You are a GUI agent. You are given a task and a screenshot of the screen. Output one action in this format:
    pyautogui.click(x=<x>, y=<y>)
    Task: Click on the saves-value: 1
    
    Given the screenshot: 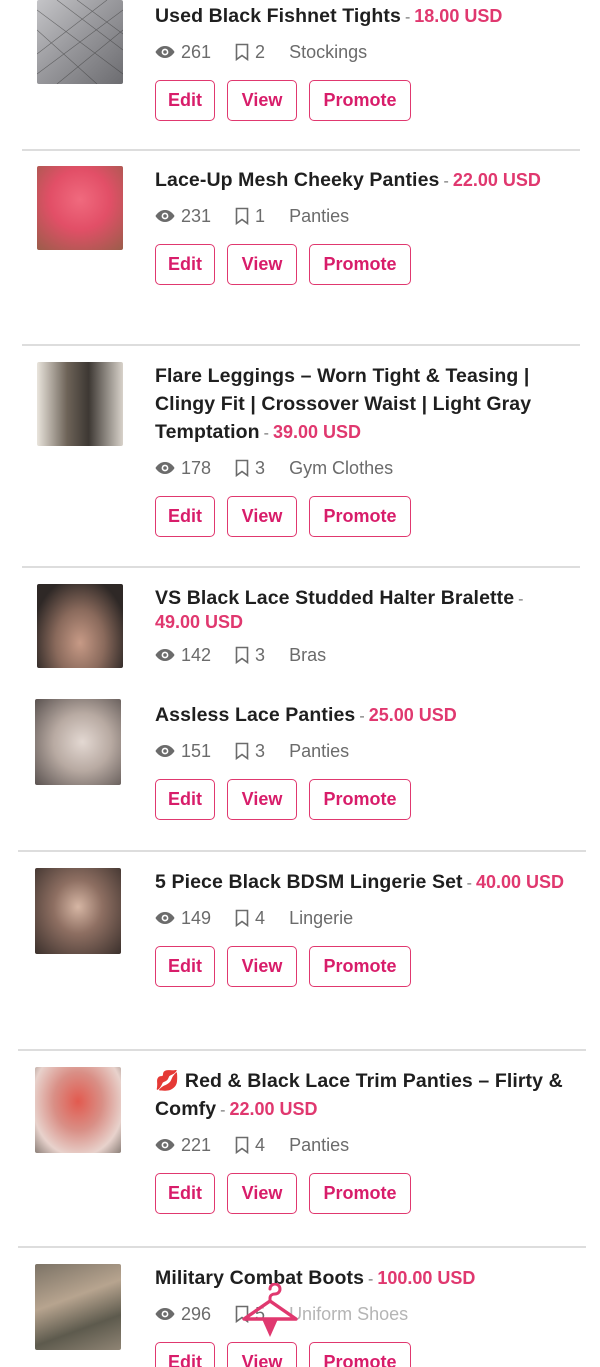 What is the action you would take?
    pyautogui.click(x=260, y=215)
    